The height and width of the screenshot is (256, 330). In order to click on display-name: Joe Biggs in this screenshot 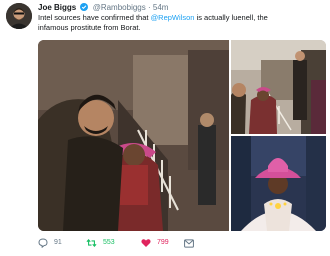, I will do `click(57, 7)`.